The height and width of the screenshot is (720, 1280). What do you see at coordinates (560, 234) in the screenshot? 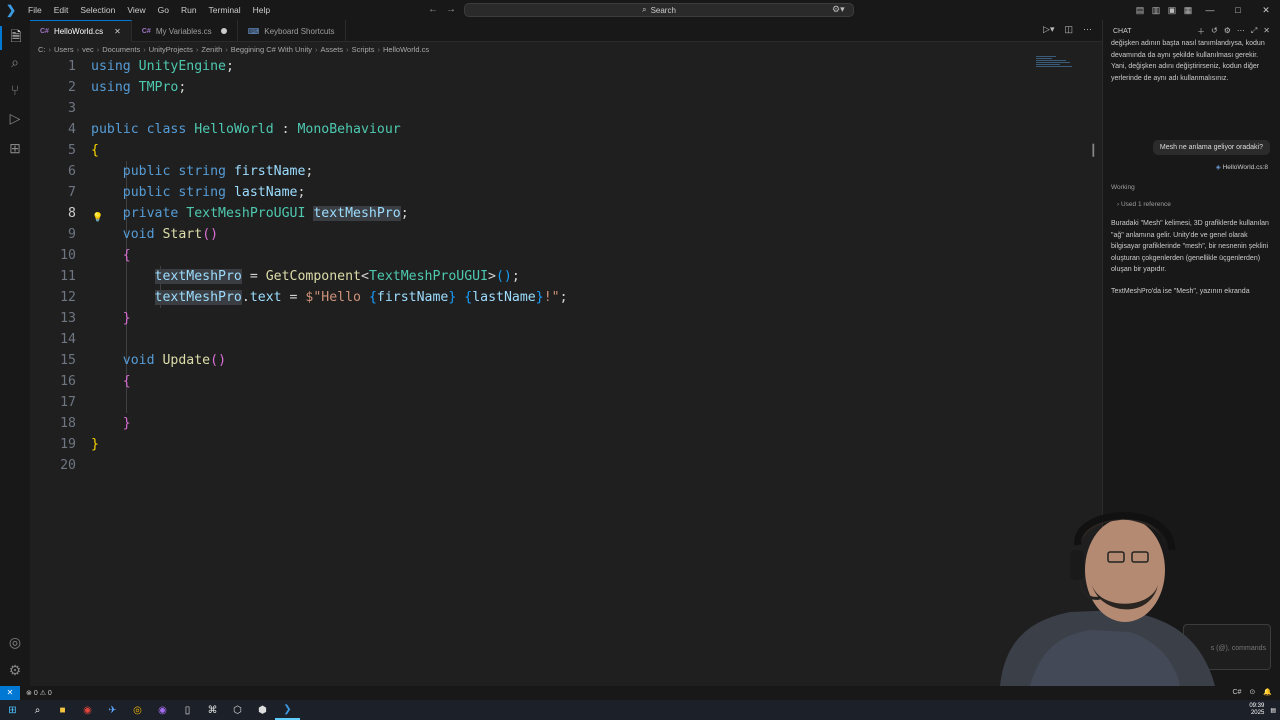
I see `code-line: 9 void Start()` at bounding box center [560, 234].